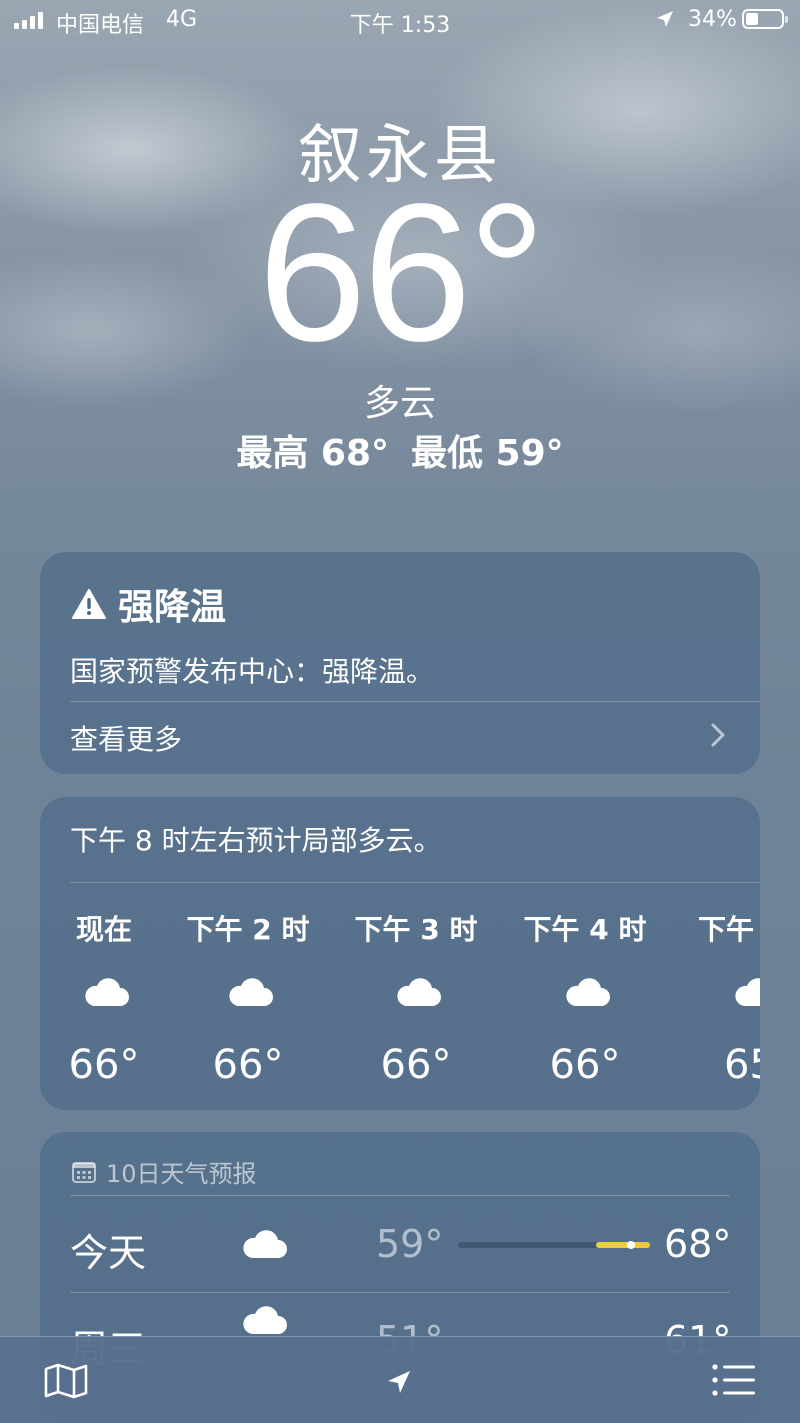  What do you see at coordinates (765, 19) in the screenshot?
I see `battery-icon` at bounding box center [765, 19].